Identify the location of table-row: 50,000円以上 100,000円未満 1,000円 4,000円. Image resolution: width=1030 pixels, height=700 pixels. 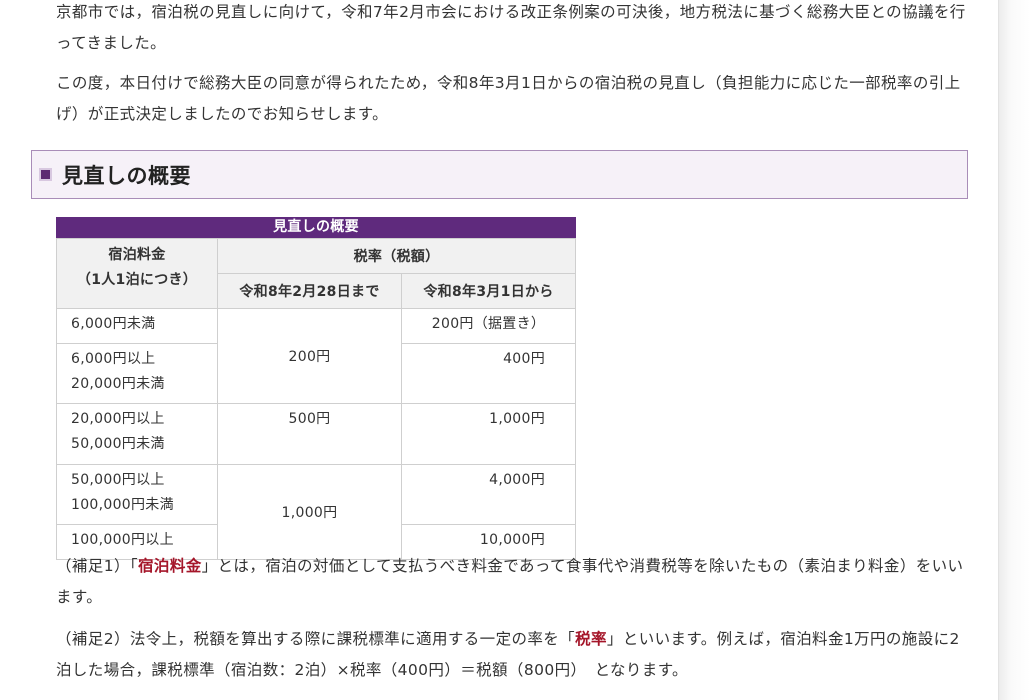
(316, 512).